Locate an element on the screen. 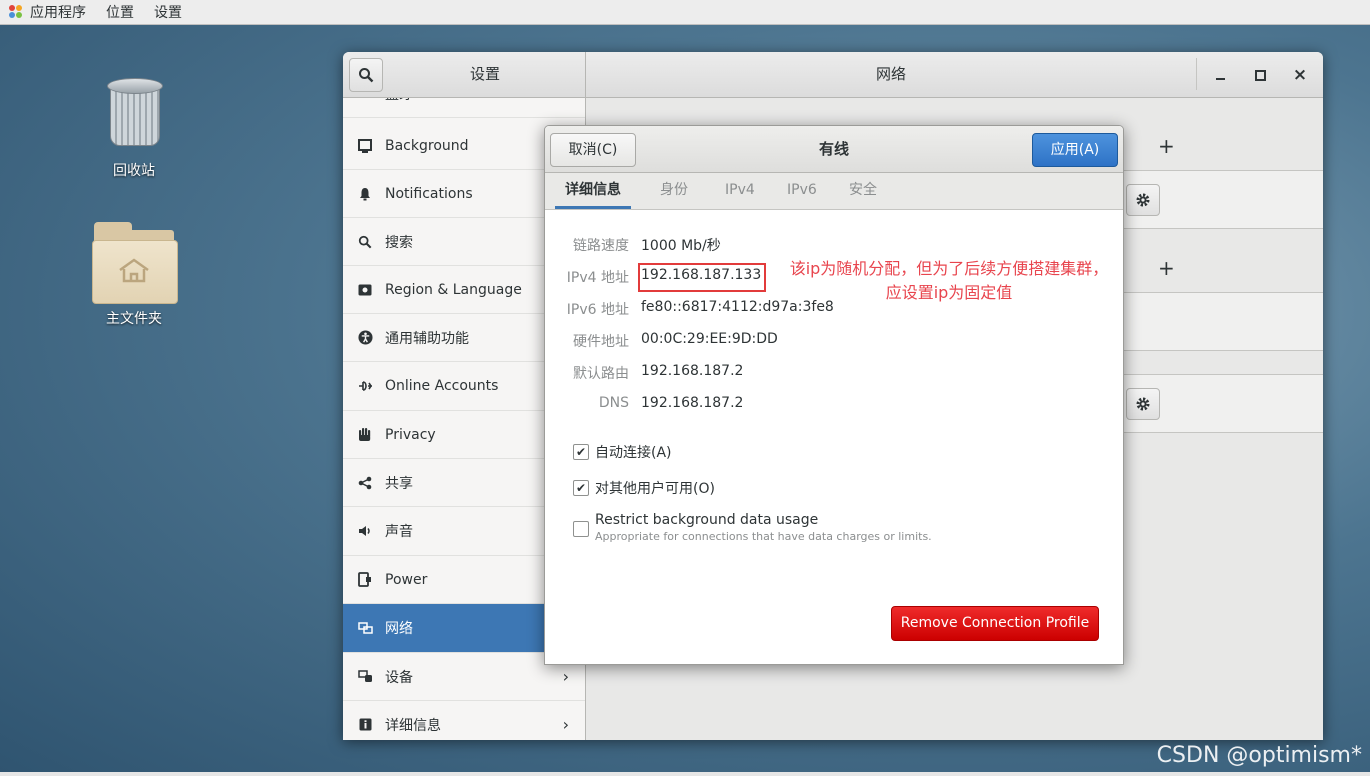 This screenshot has width=1370, height=776. tab-ipv4: IPv4 is located at coordinates (740, 191).